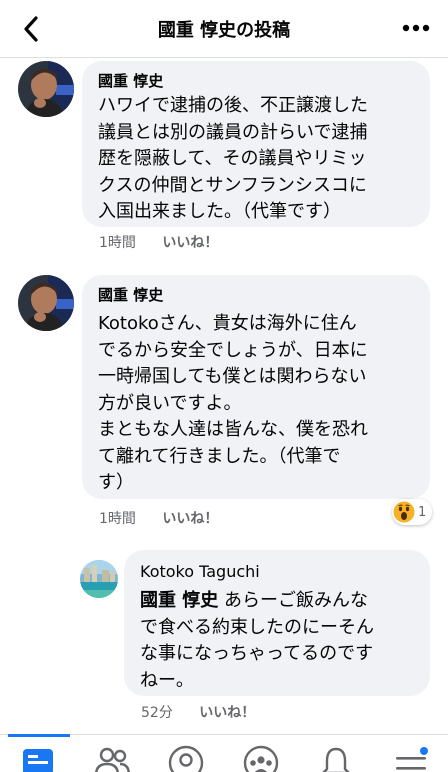 The image size is (448, 772). I want to click on tab-friends, so click(112, 757).